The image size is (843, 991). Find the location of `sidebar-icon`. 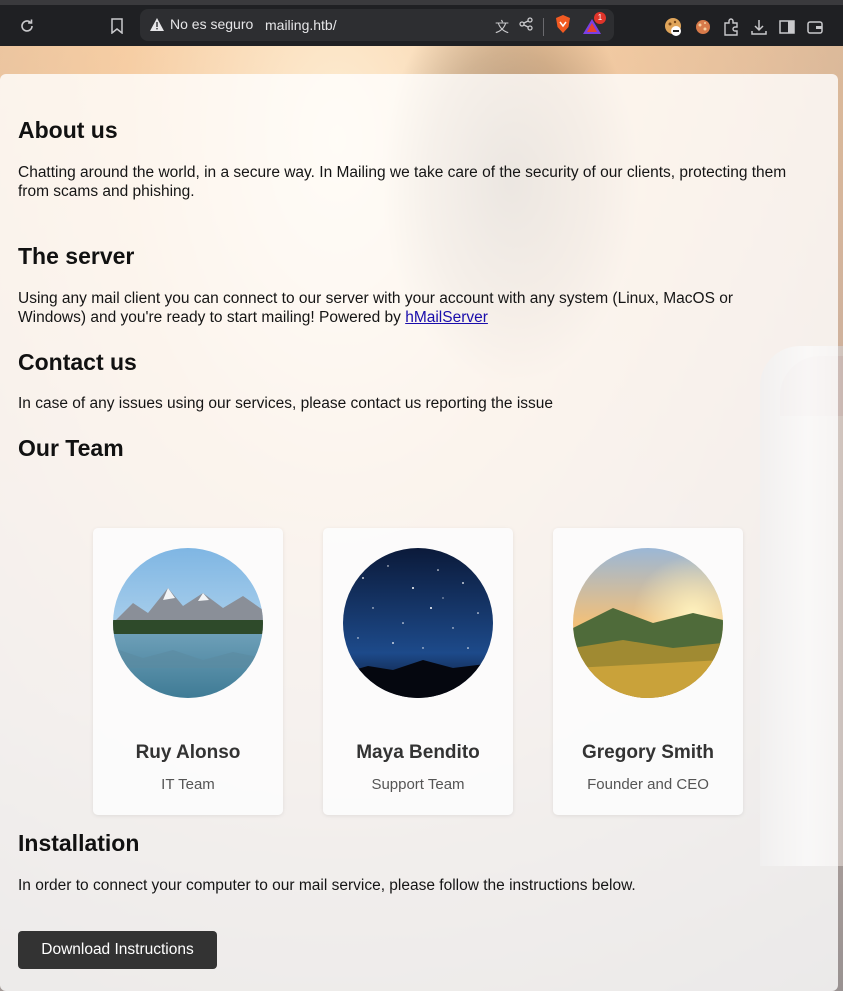

sidebar-icon is located at coordinates (787, 29).